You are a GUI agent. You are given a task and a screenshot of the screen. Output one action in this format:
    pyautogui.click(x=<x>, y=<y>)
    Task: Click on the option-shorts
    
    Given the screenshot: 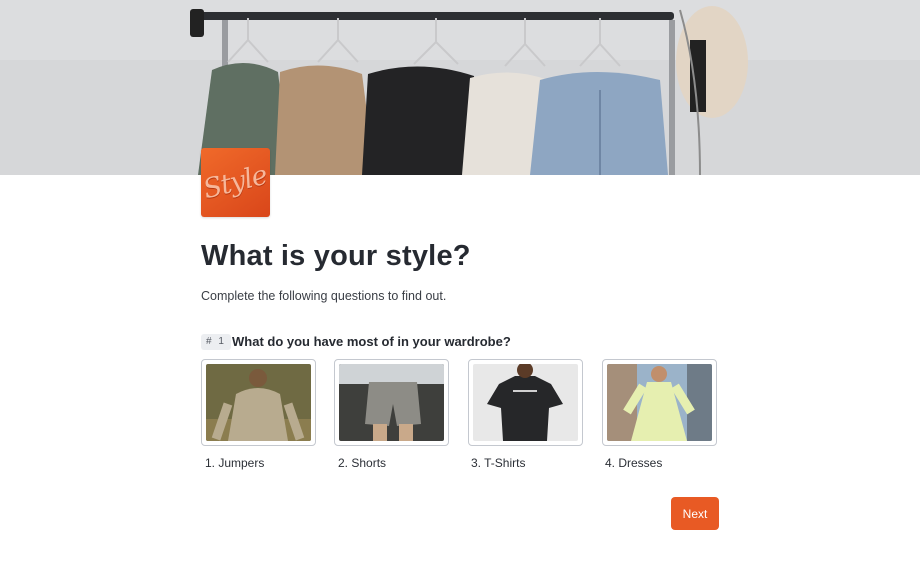 What is the action you would take?
    pyautogui.click(x=391, y=402)
    